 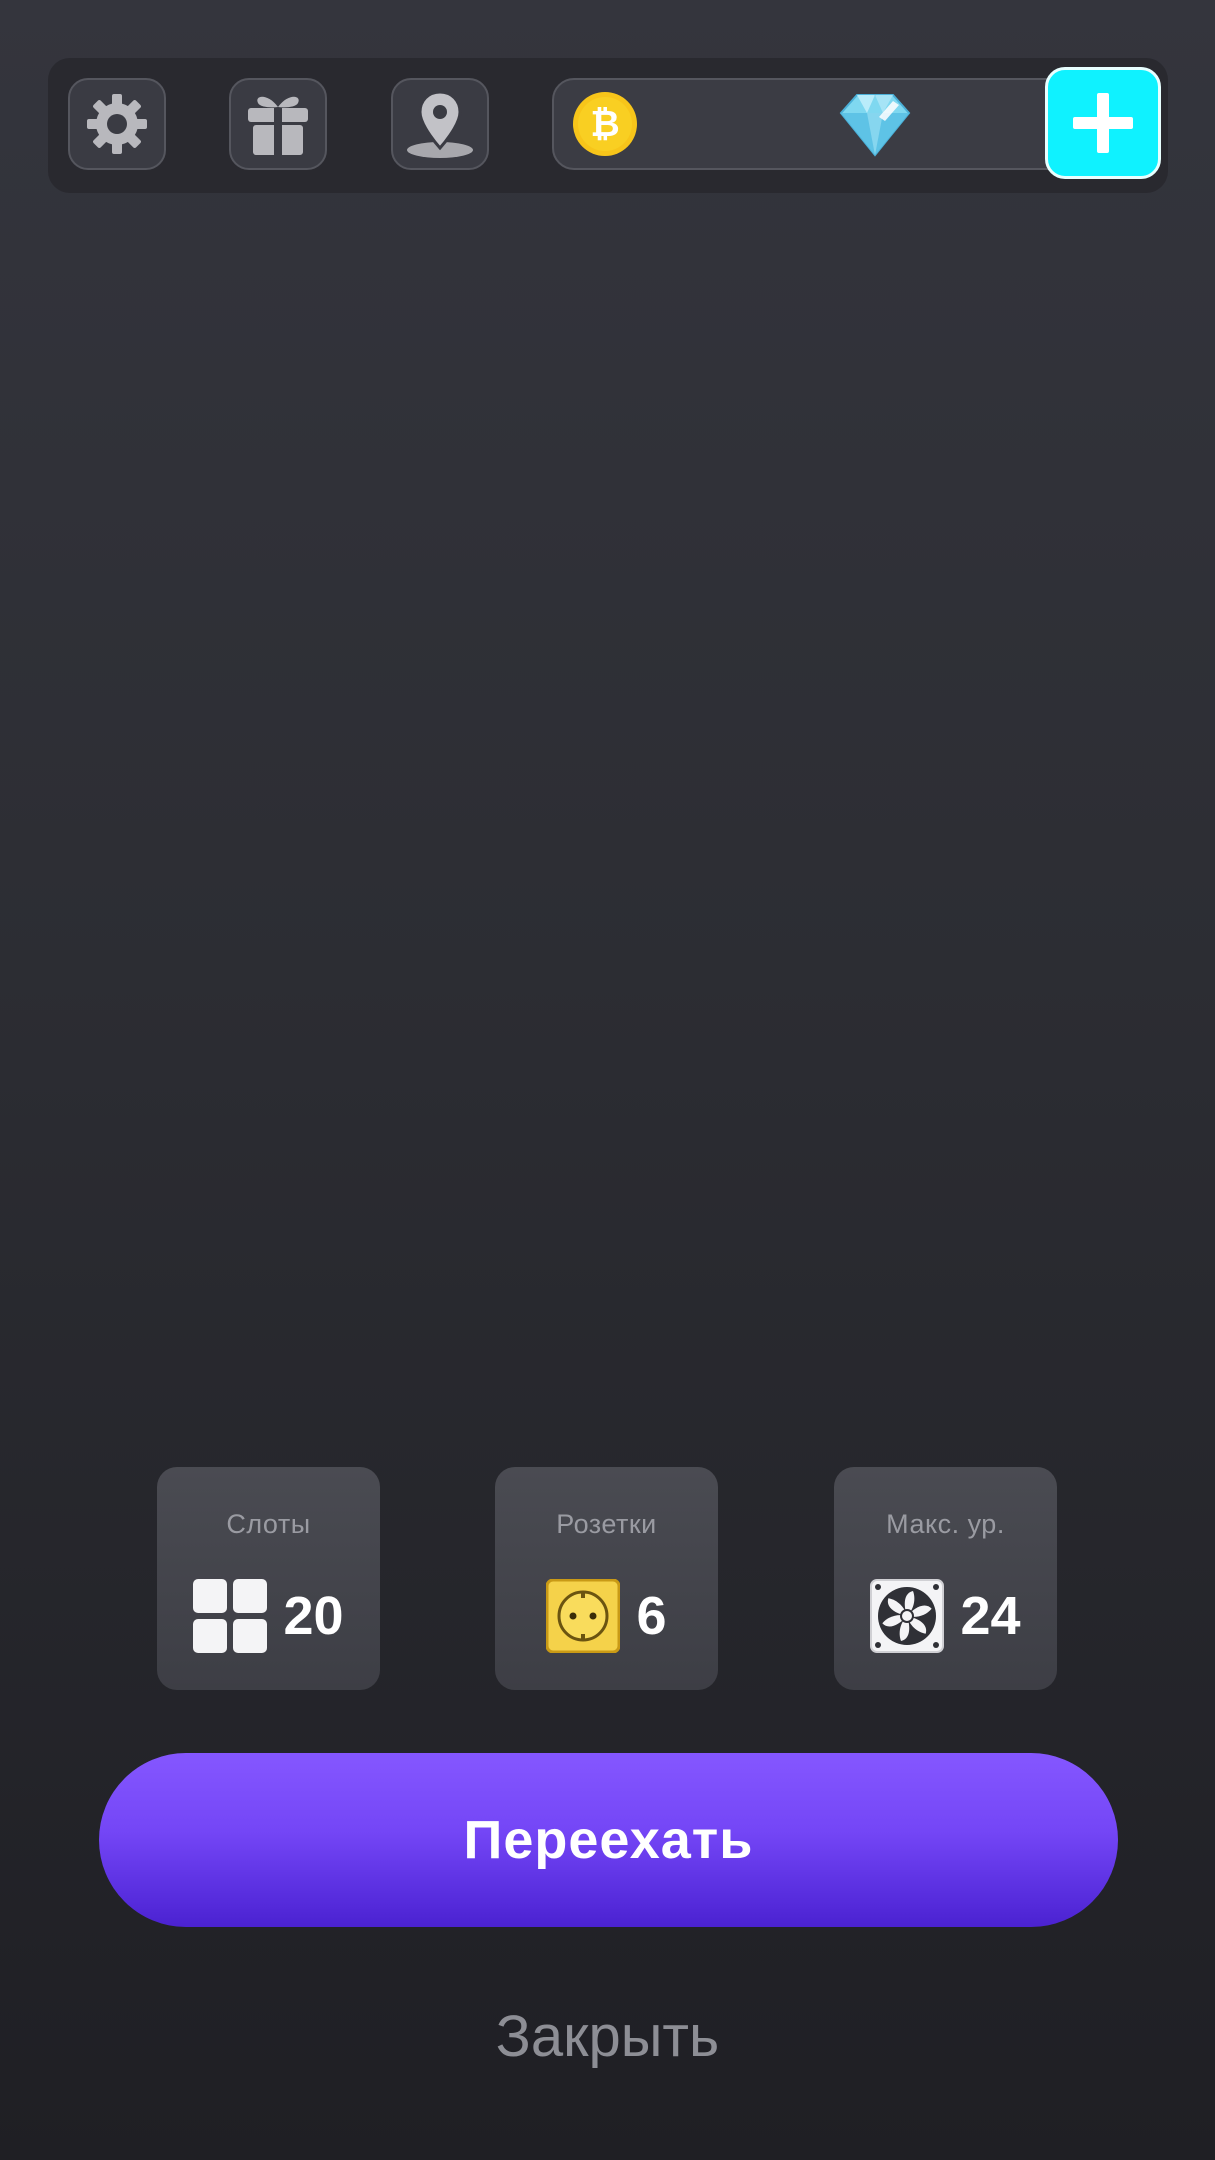 What do you see at coordinates (268, 1578) in the screenshot?
I see `slots-card: Слоты 20` at bounding box center [268, 1578].